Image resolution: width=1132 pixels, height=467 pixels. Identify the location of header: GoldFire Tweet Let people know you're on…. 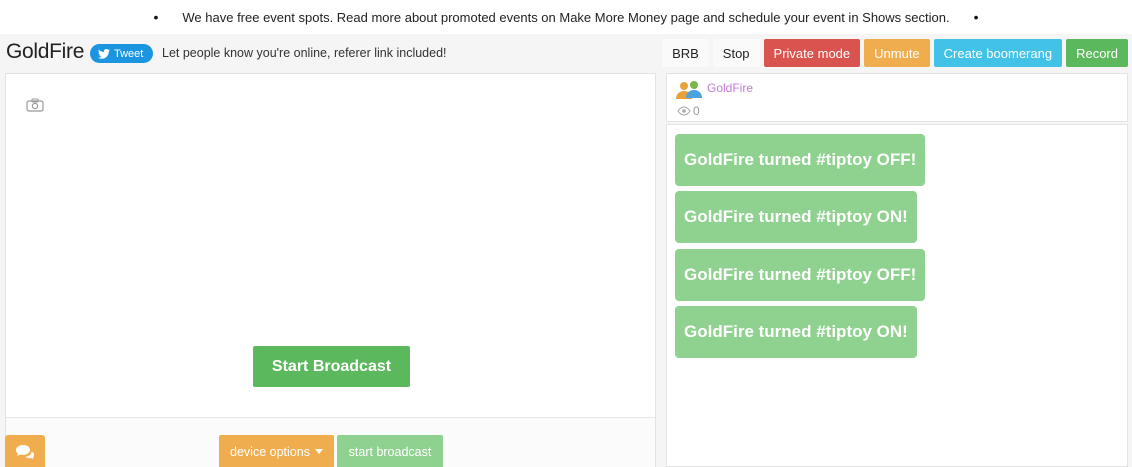
(566, 53).